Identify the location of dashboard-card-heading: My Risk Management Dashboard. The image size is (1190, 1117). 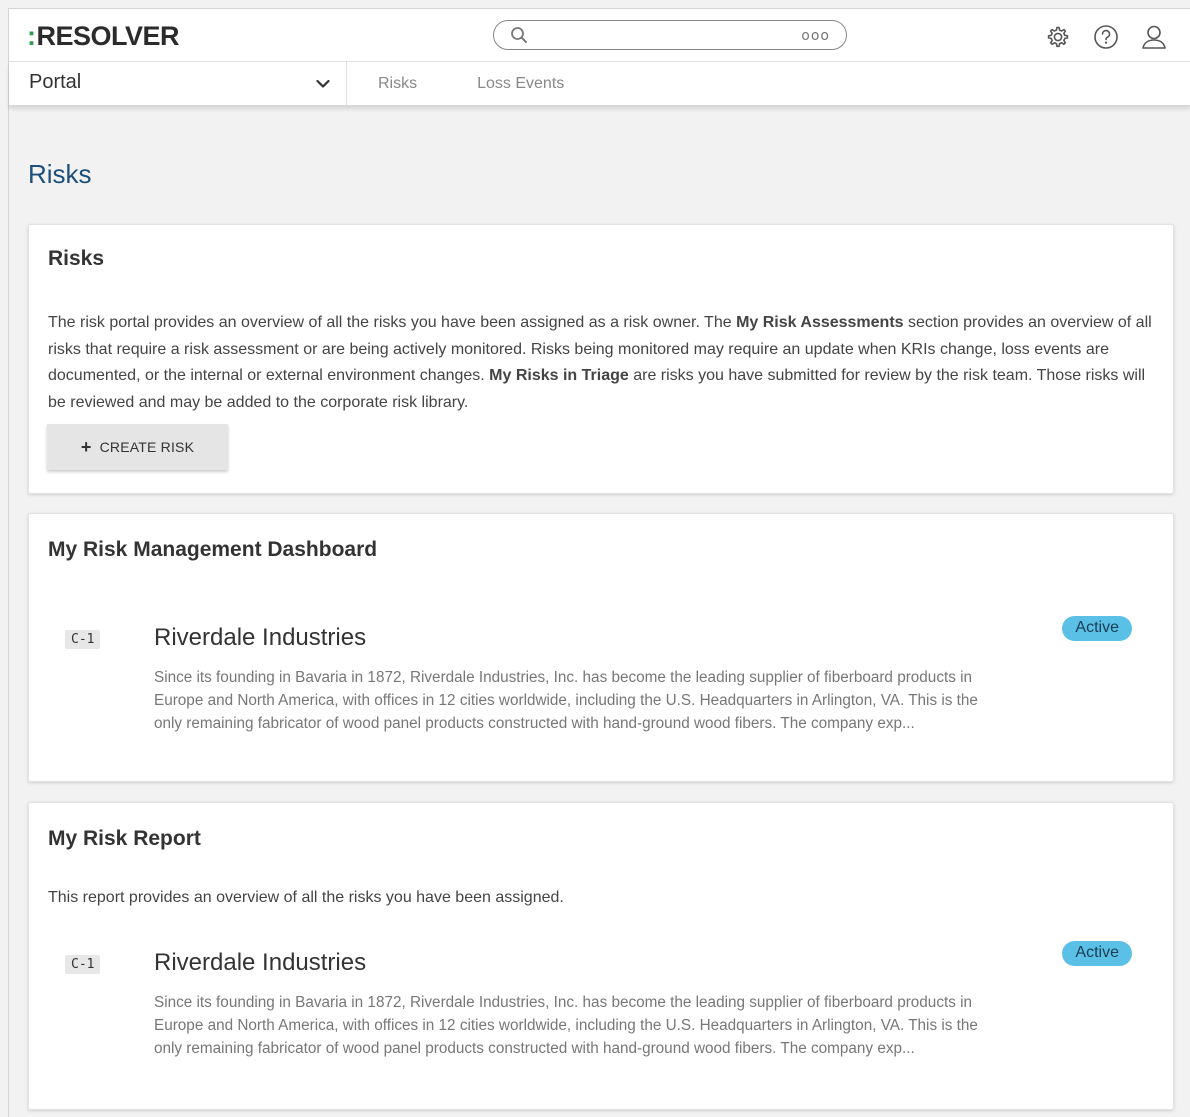
(213, 549).